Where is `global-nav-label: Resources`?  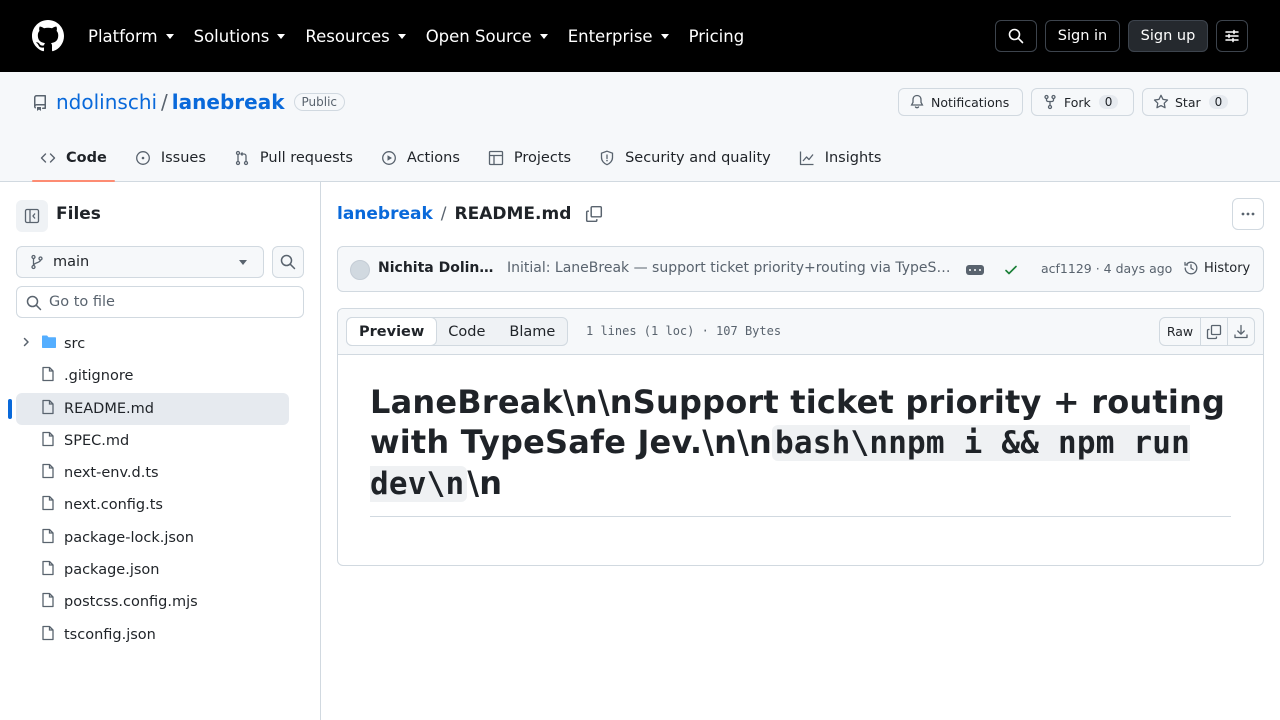 global-nav-label: Resources is located at coordinates (347, 36).